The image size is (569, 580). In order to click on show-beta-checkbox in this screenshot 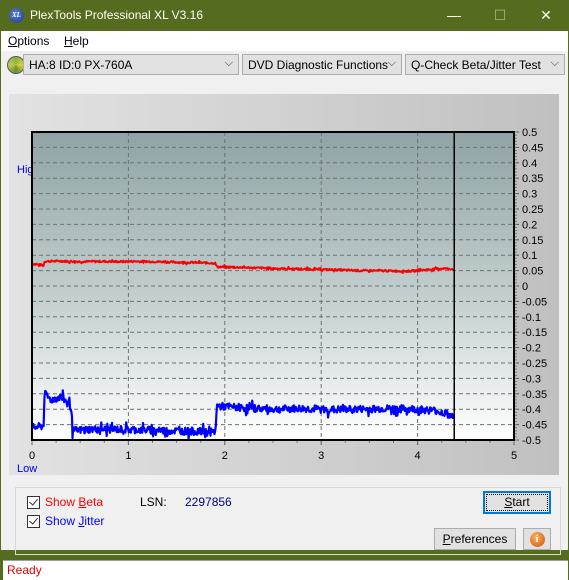, I will do `click(33, 502)`.